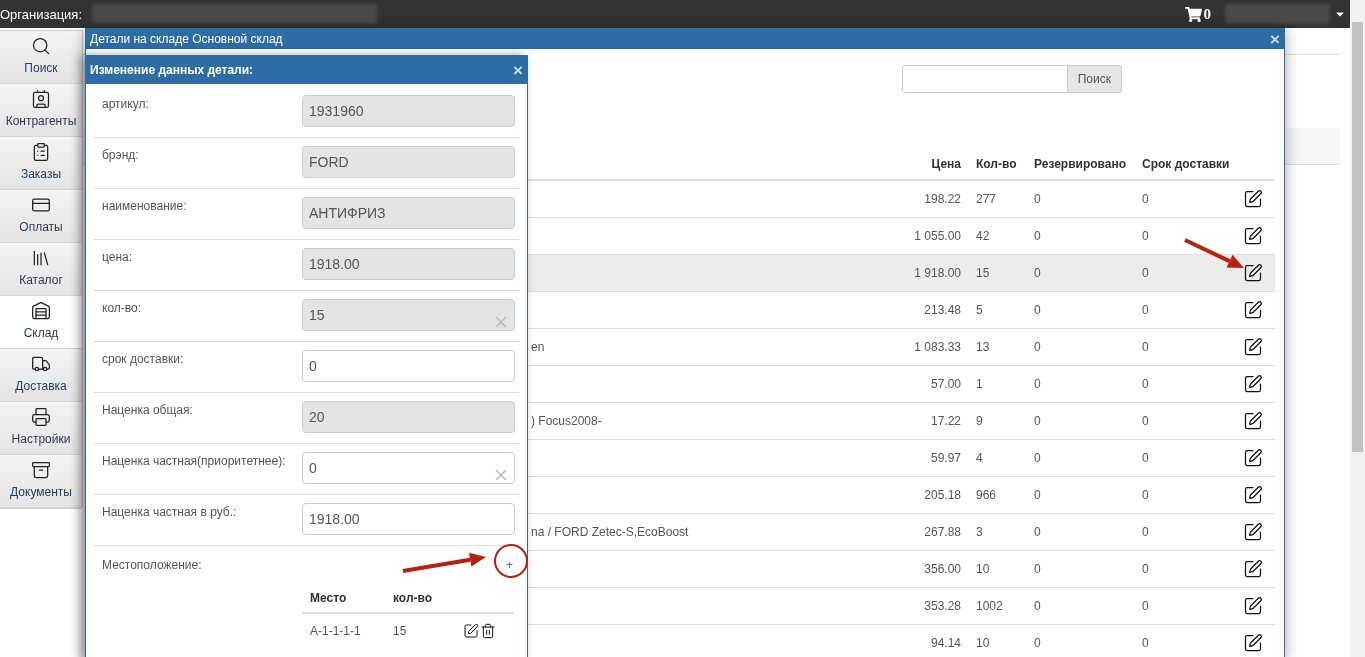  I want to click on field-label: кол-во:, so click(121, 308).